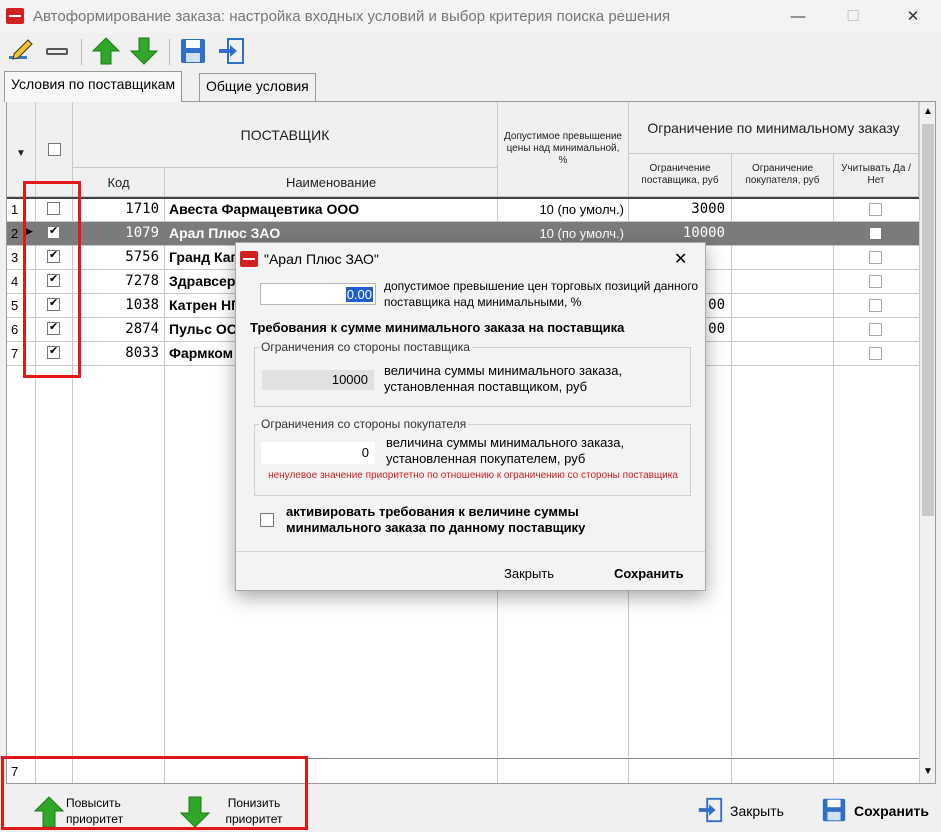 This screenshot has height=832, width=941. I want to click on supplier-name: Авеста Фармацевтика ООО, so click(264, 209).